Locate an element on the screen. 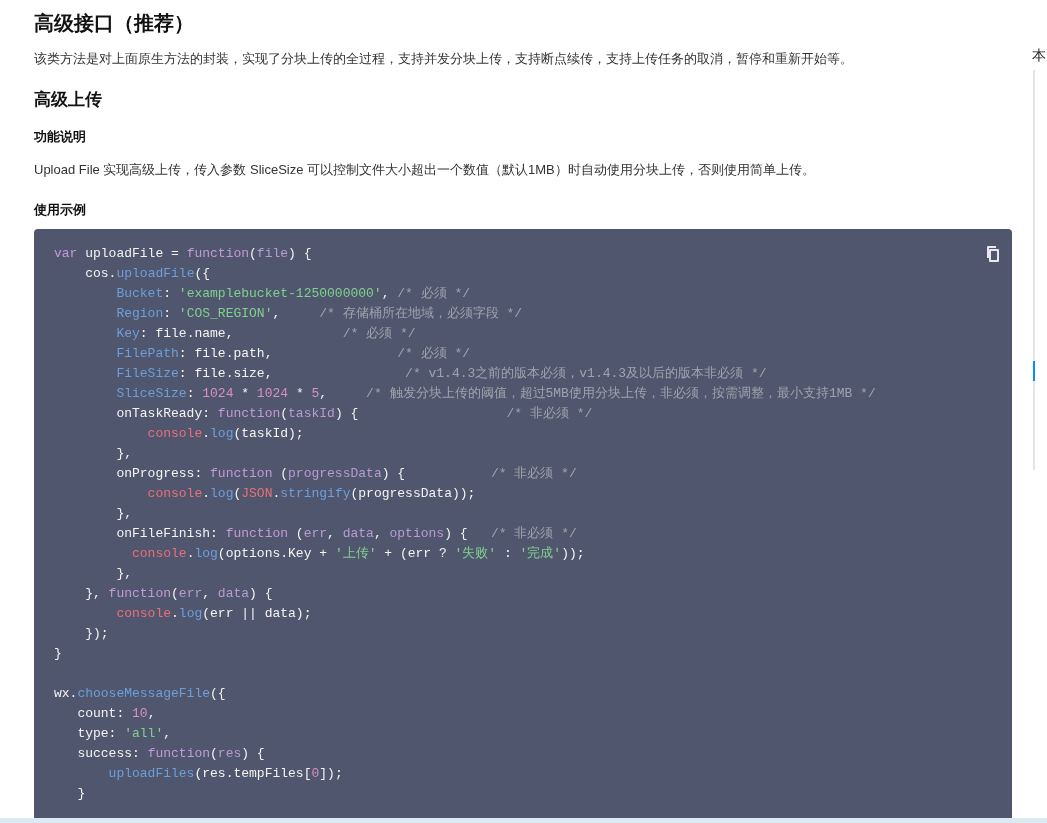 The height and width of the screenshot is (823, 1047). toc-heading: 本 is located at coordinates (1039, 55).